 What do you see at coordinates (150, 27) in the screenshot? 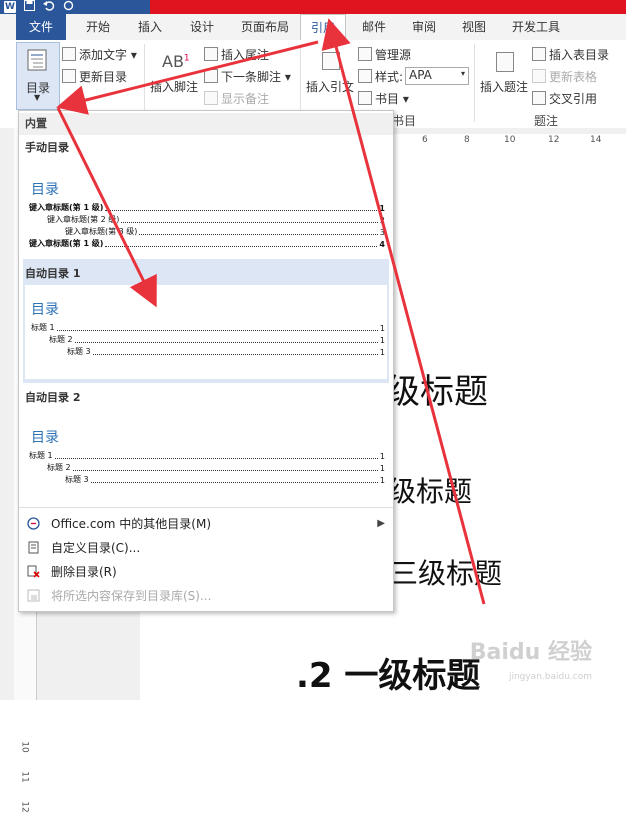
I see `tab-insert: 插入` at bounding box center [150, 27].